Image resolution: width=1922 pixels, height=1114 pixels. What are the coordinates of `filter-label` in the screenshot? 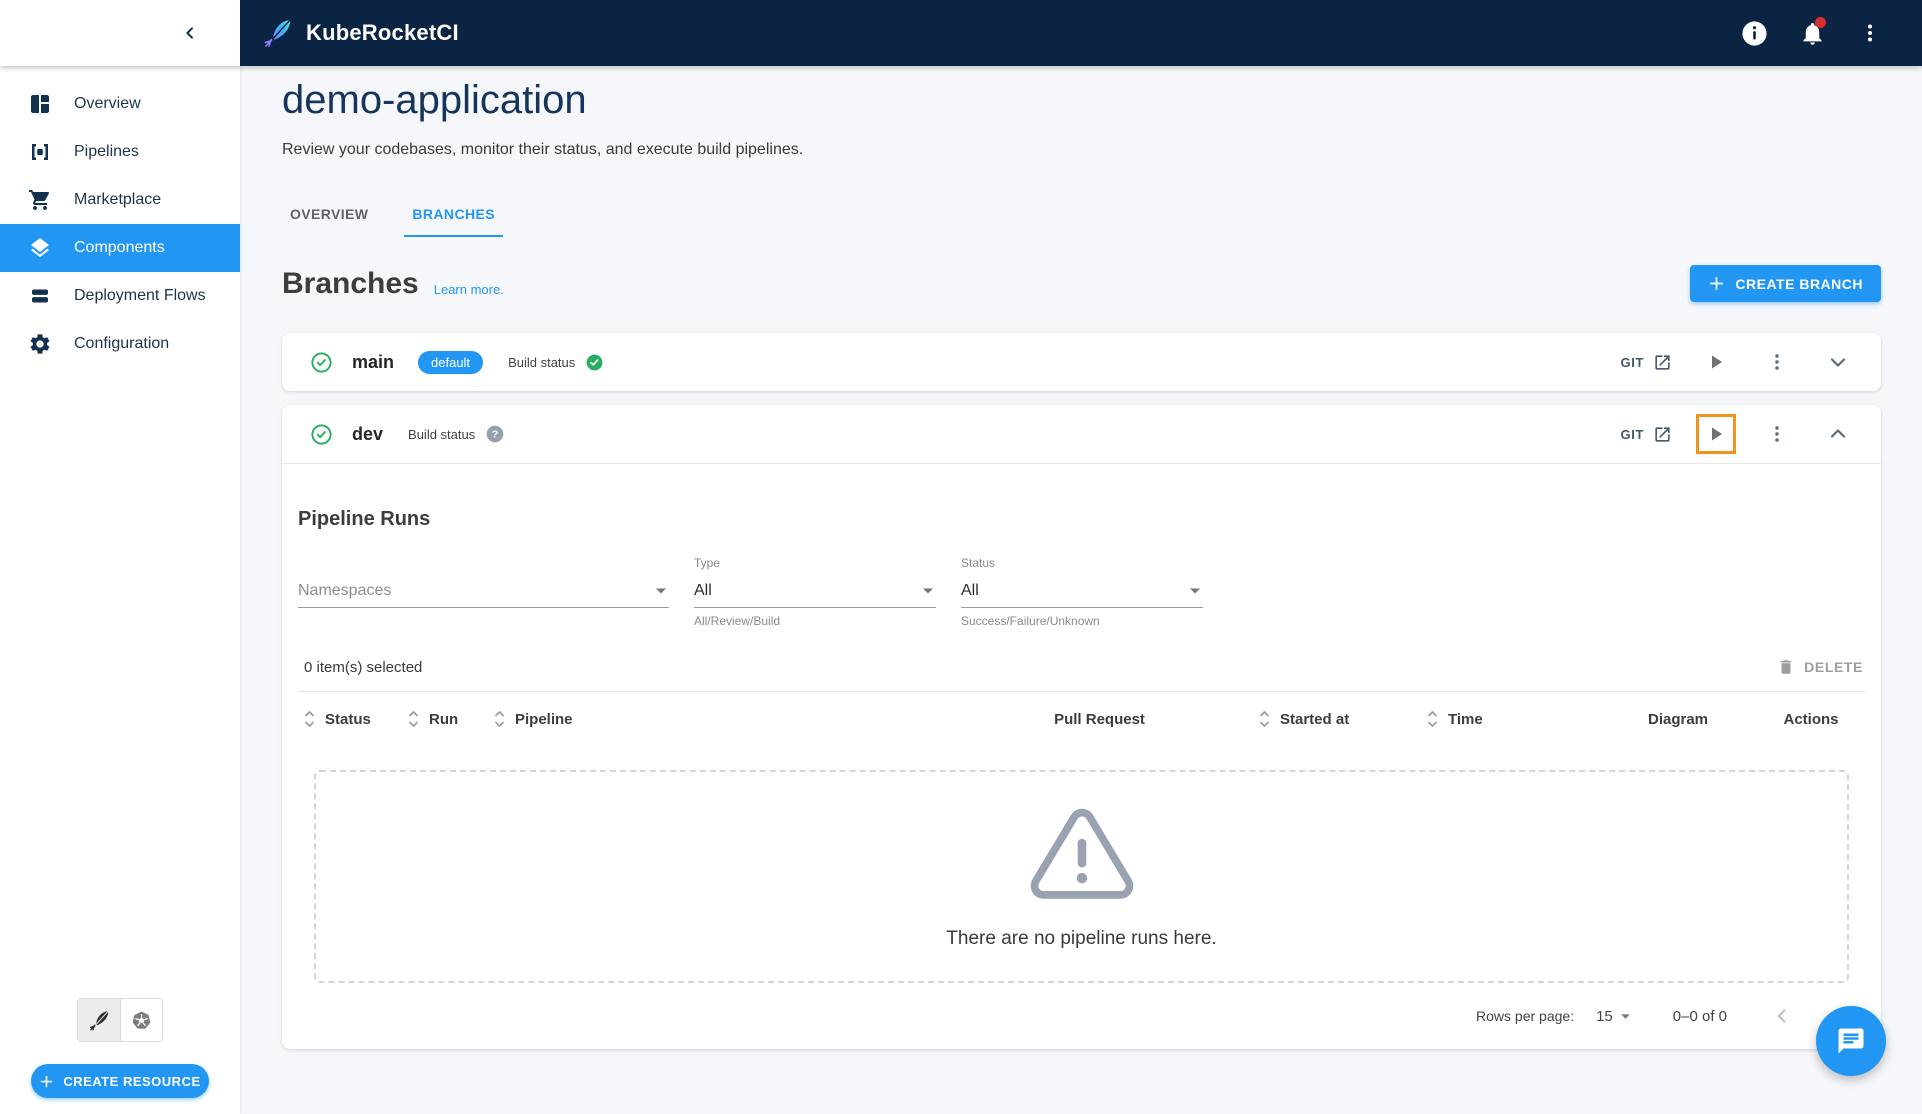 It's located at (483, 564).